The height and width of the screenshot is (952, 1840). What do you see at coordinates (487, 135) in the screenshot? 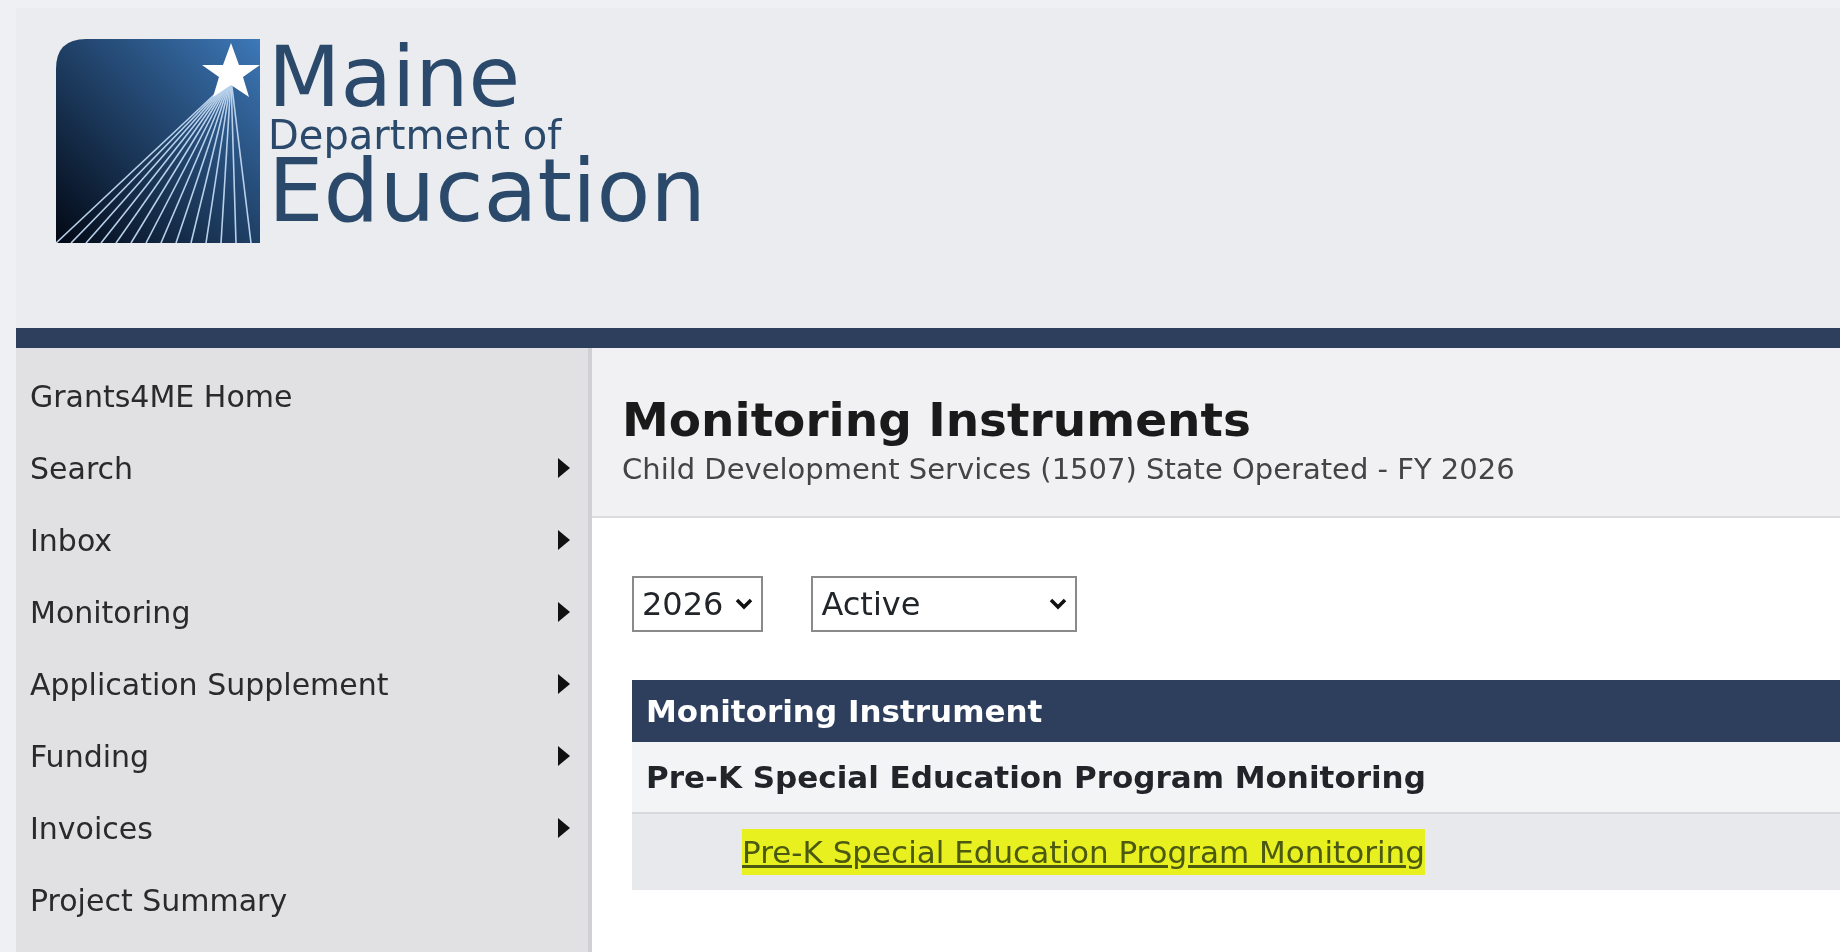
I see `logo-wordmark: Maine Department of Education` at bounding box center [487, 135].